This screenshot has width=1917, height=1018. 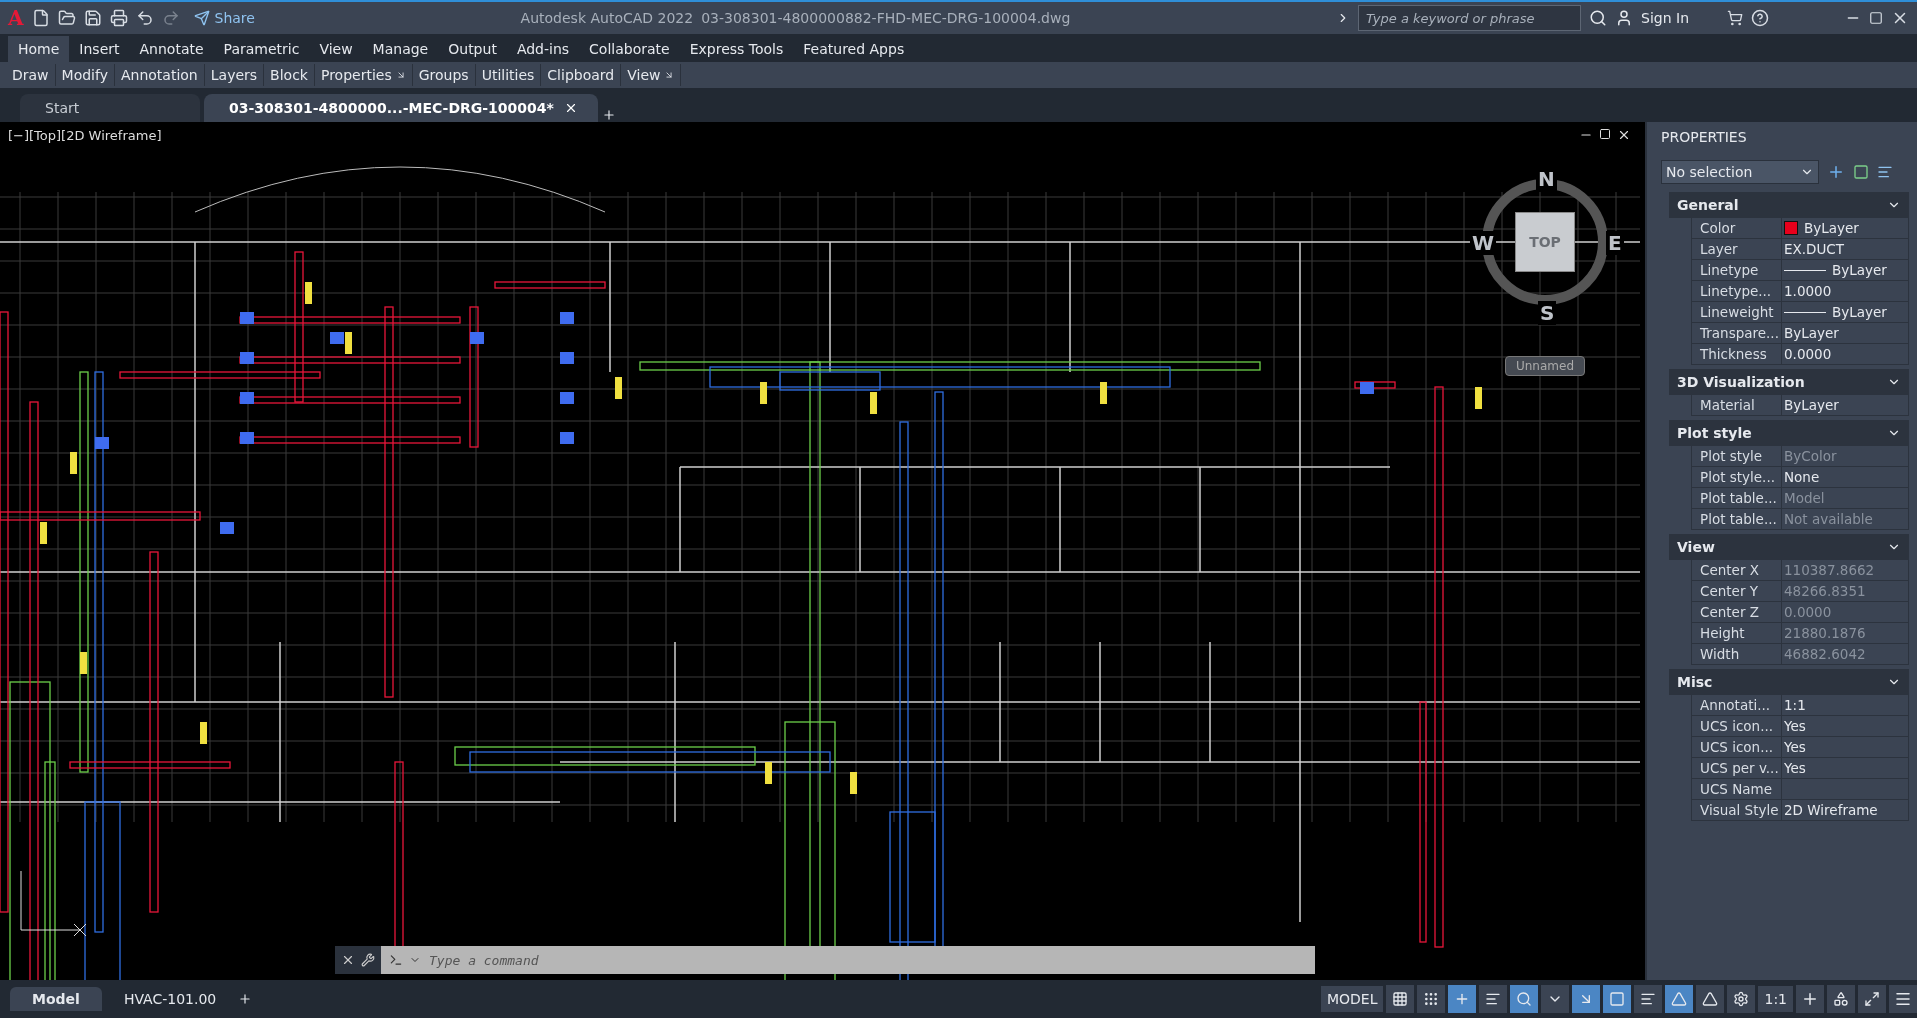 I want to click on viewport-label: [−][Top][2D Wireframe], so click(x=85, y=135).